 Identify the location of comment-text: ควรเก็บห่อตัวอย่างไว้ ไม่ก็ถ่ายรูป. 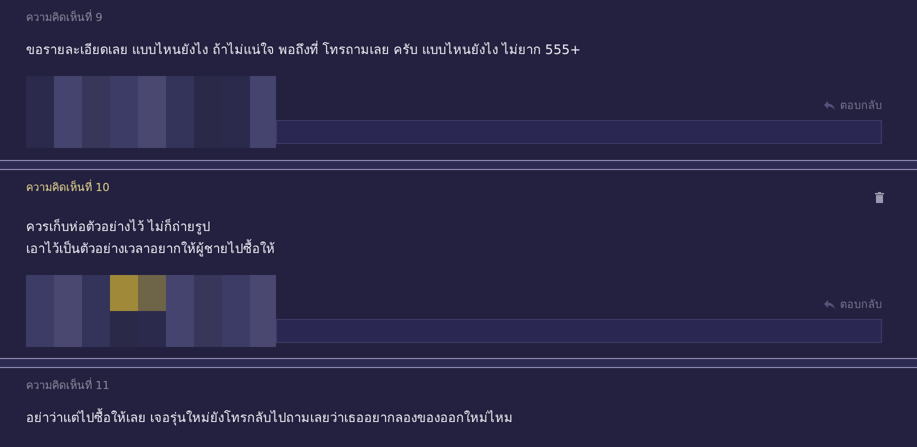
(119, 227).